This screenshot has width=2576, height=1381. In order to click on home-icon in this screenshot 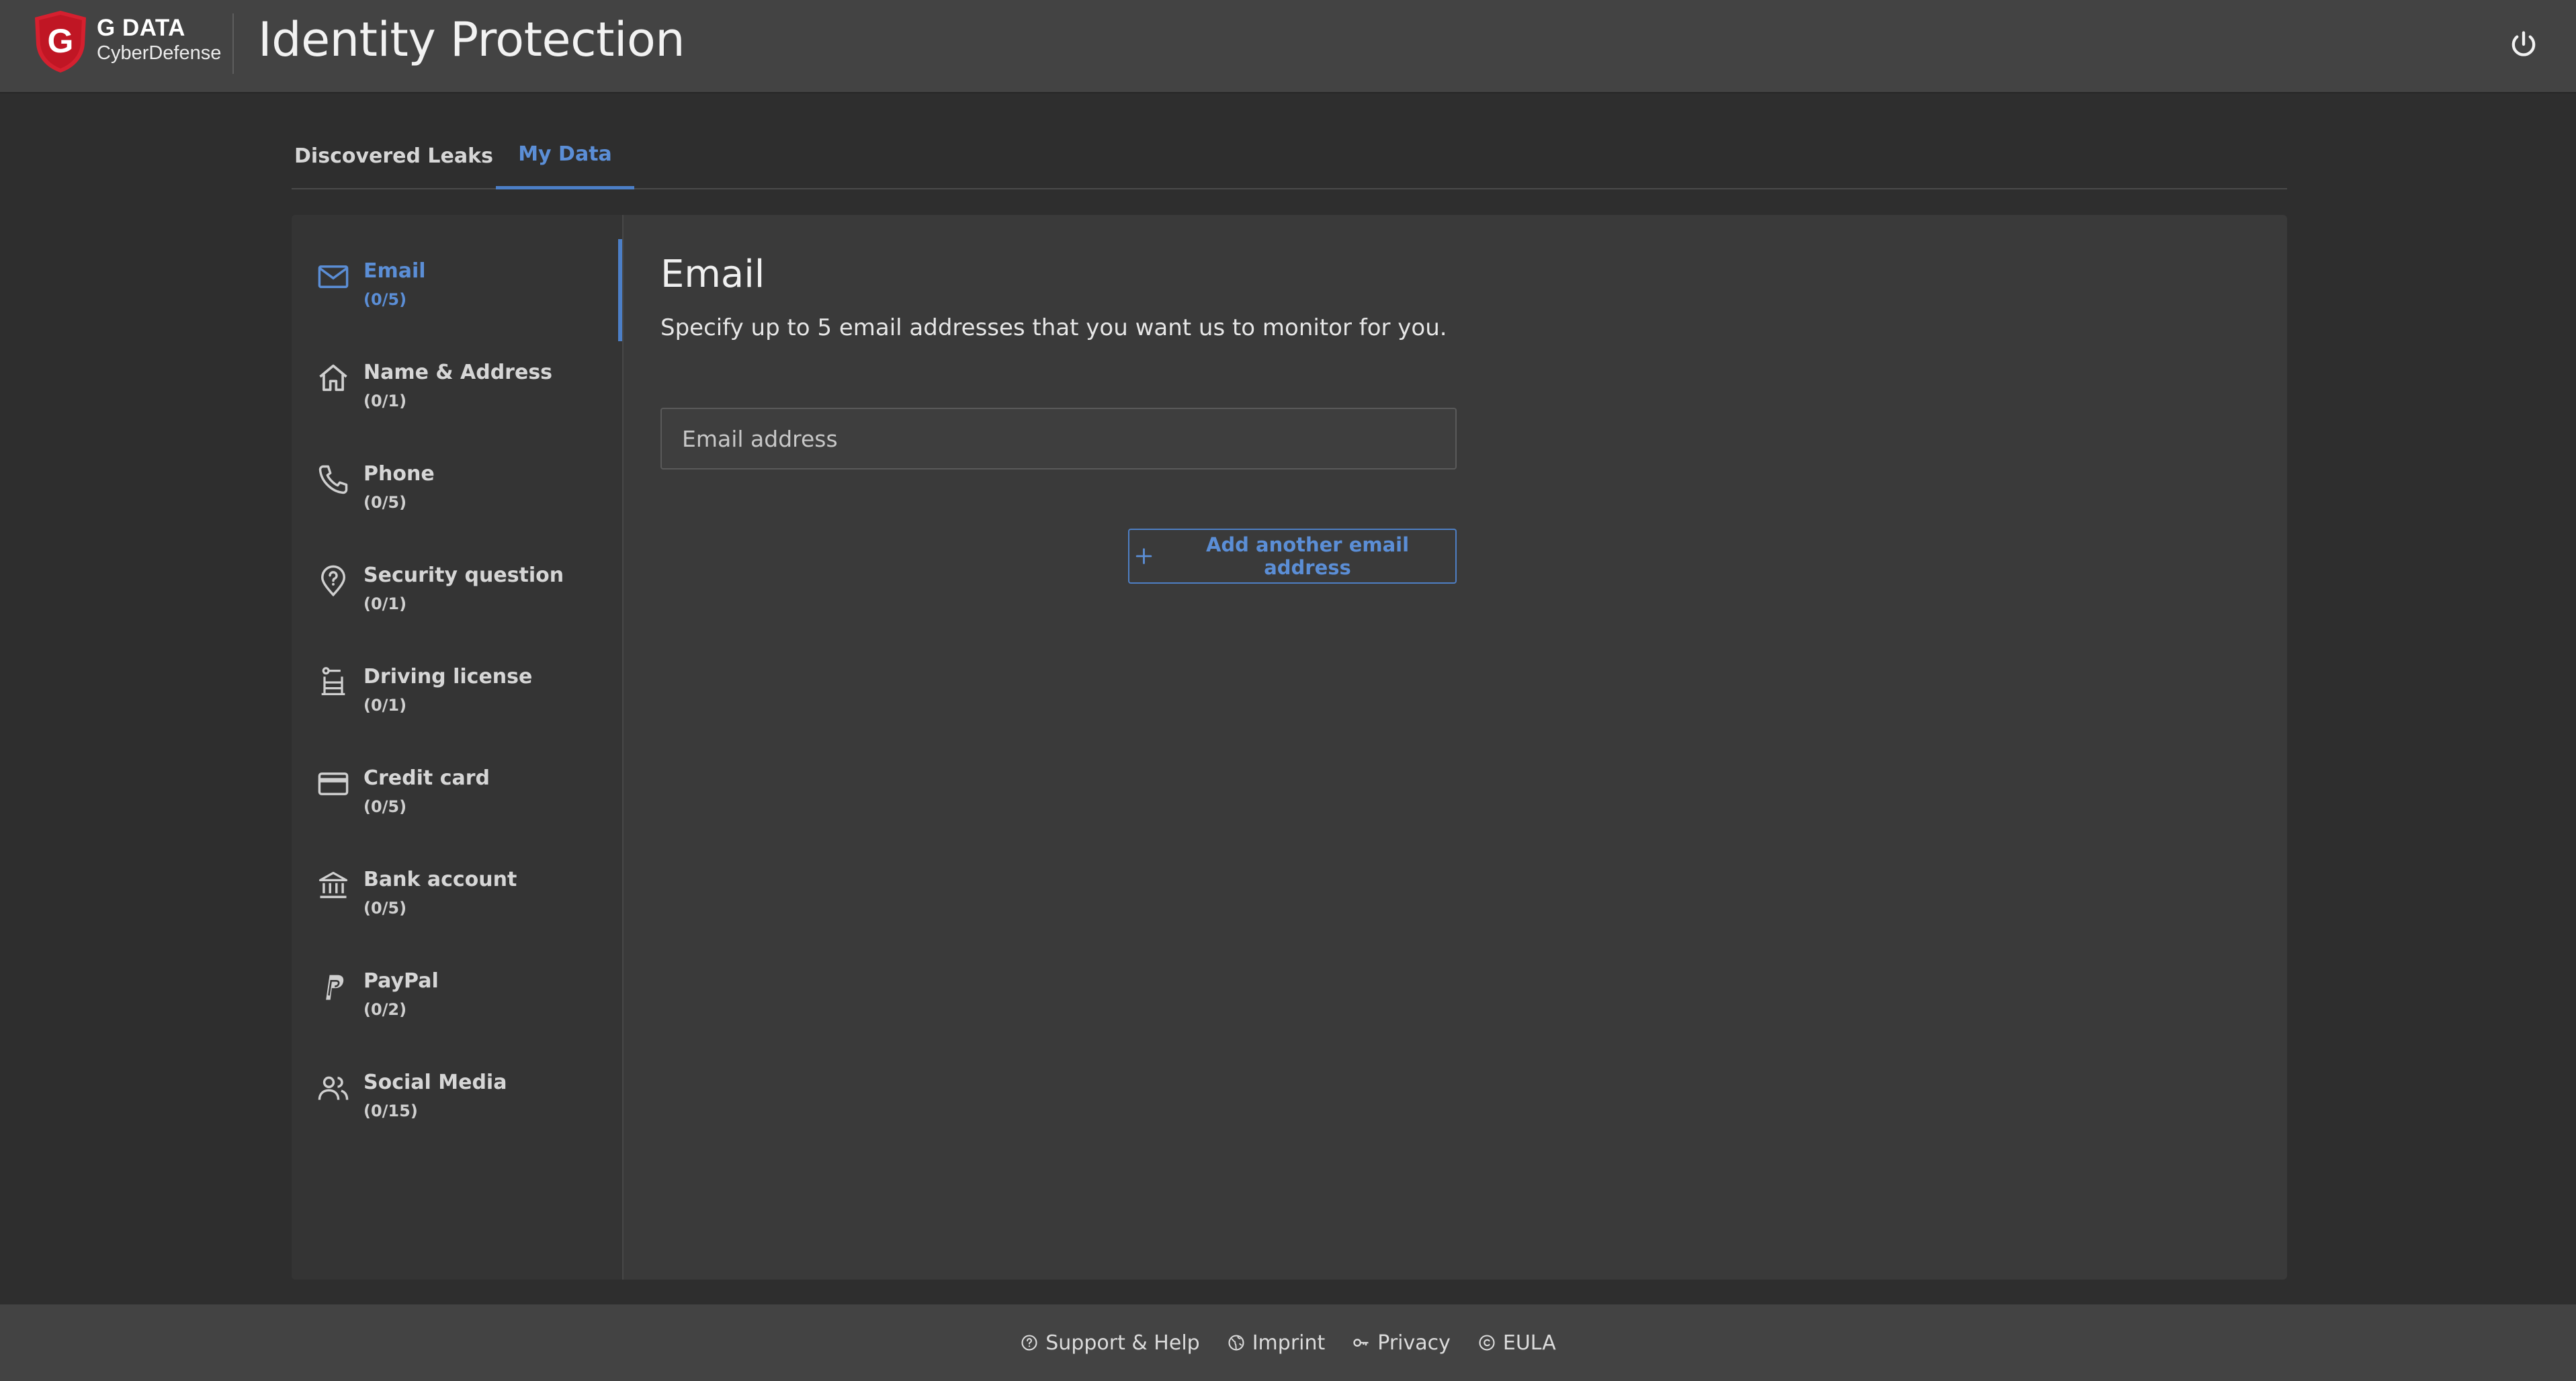, I will do `click(333, 378)`.